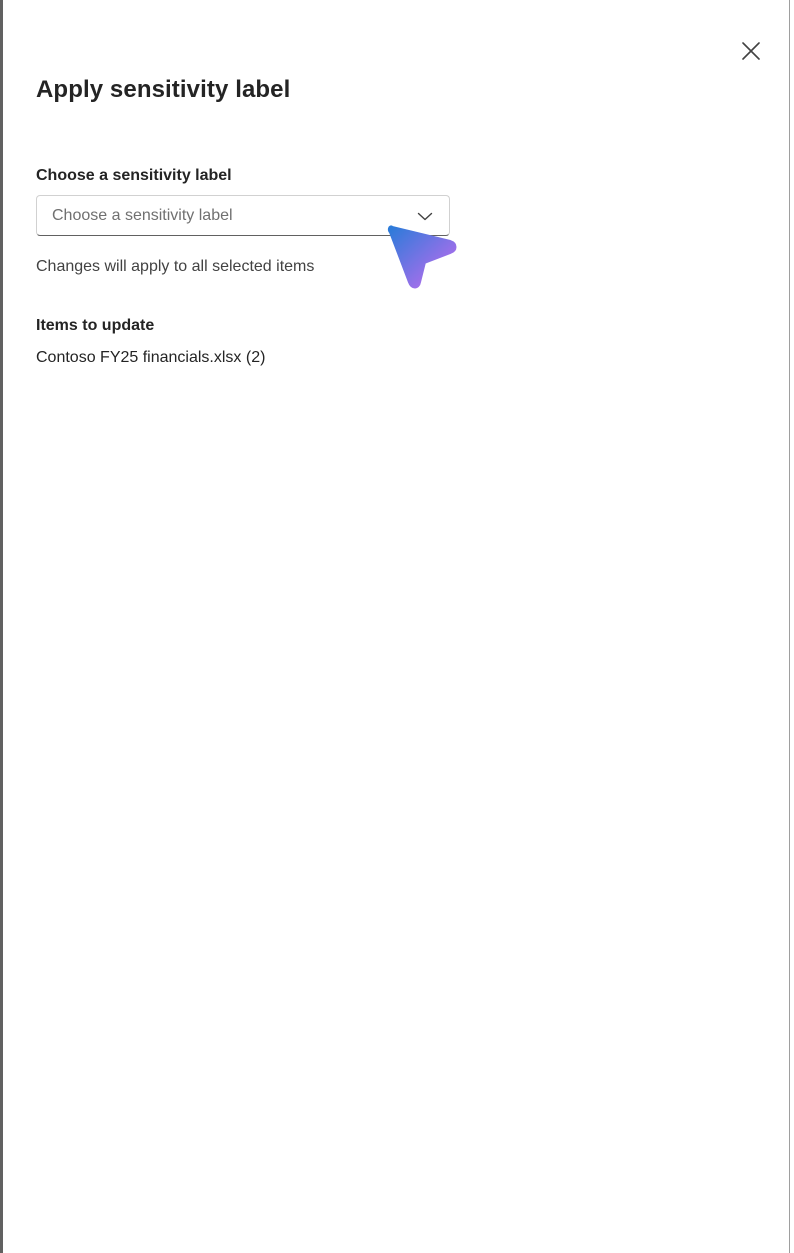 The height and width of the screenshot is (1253, 794). Describe the element at coordinates (95, 325) in the screenshot. I see `items-to-update-heading: Items to update` at that location.